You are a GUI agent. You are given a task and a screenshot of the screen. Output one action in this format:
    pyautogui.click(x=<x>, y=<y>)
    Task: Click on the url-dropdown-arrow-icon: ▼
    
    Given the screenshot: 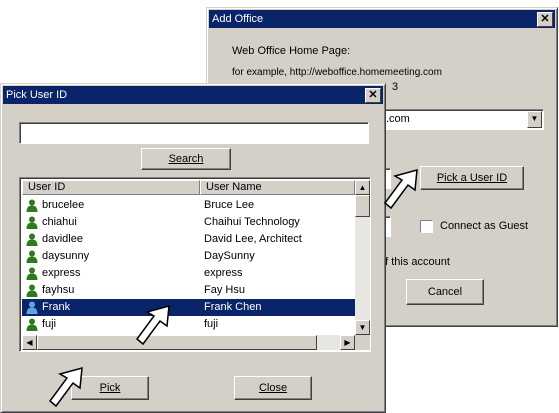 What is the action you would take?
    pyautogui.click(x=534, y=119)
    